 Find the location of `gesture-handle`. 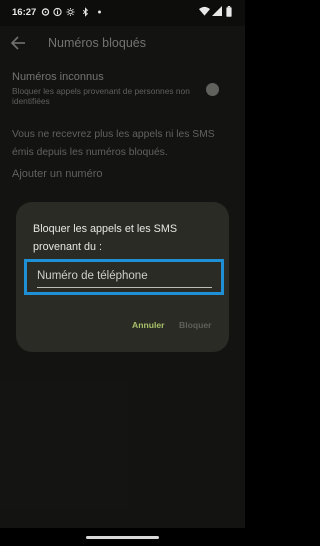

gesture-handle is located at coordinates (122, 537).